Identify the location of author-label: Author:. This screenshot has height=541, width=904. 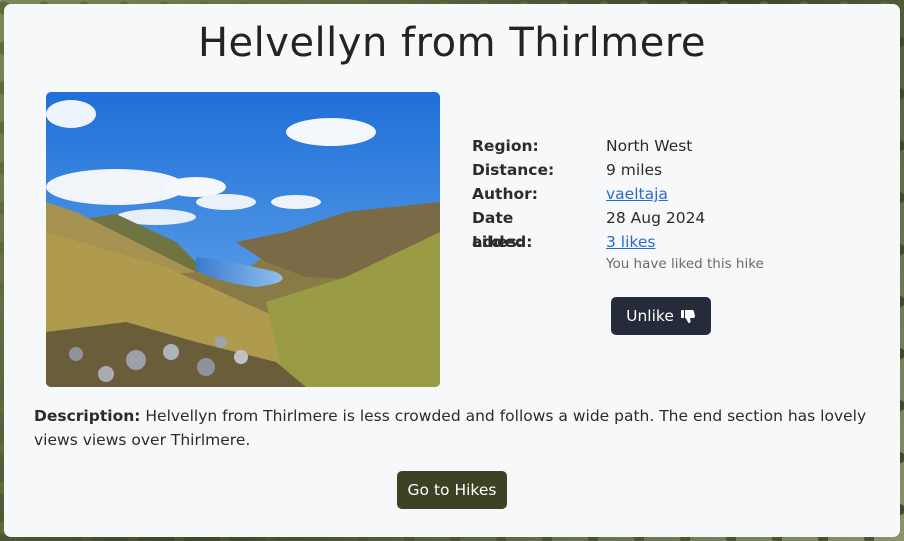
(505, 194).